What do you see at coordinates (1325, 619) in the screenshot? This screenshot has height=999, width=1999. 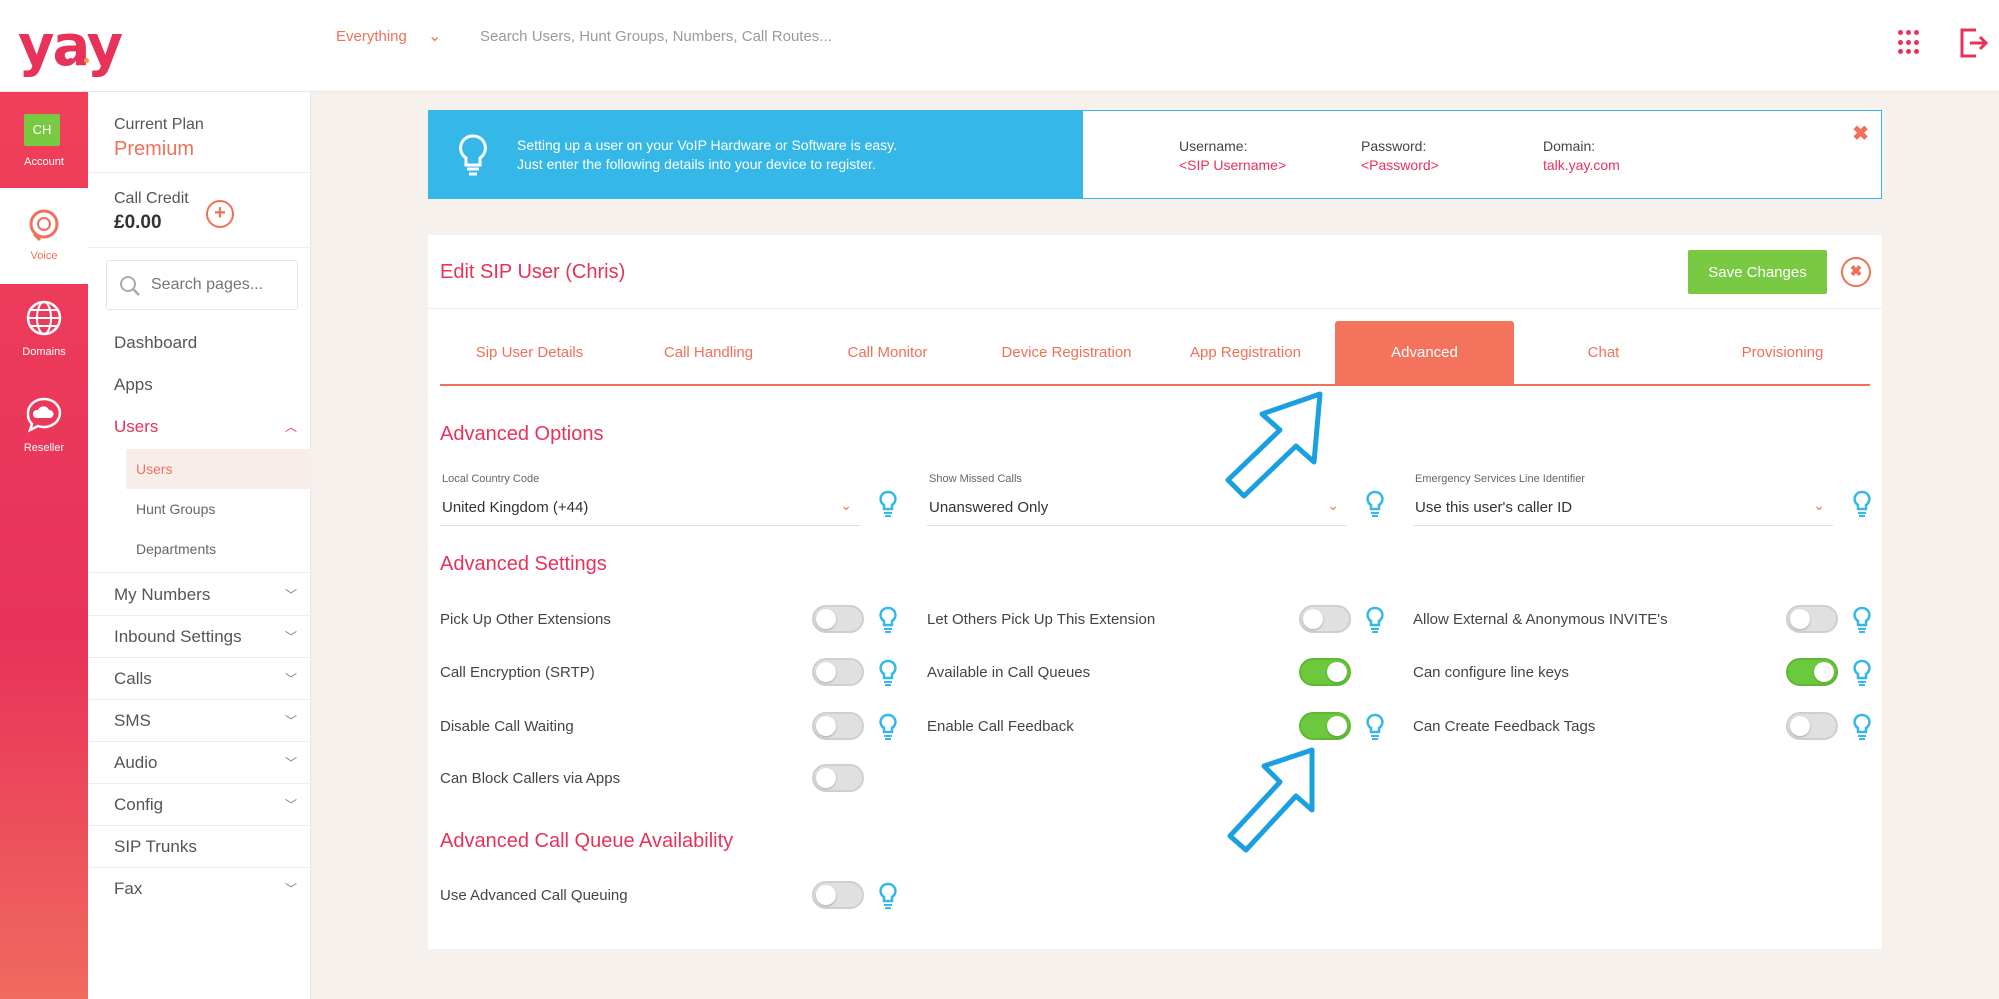 I see `let-others-pick-up-toggle` at bounding box center [1325, 619].